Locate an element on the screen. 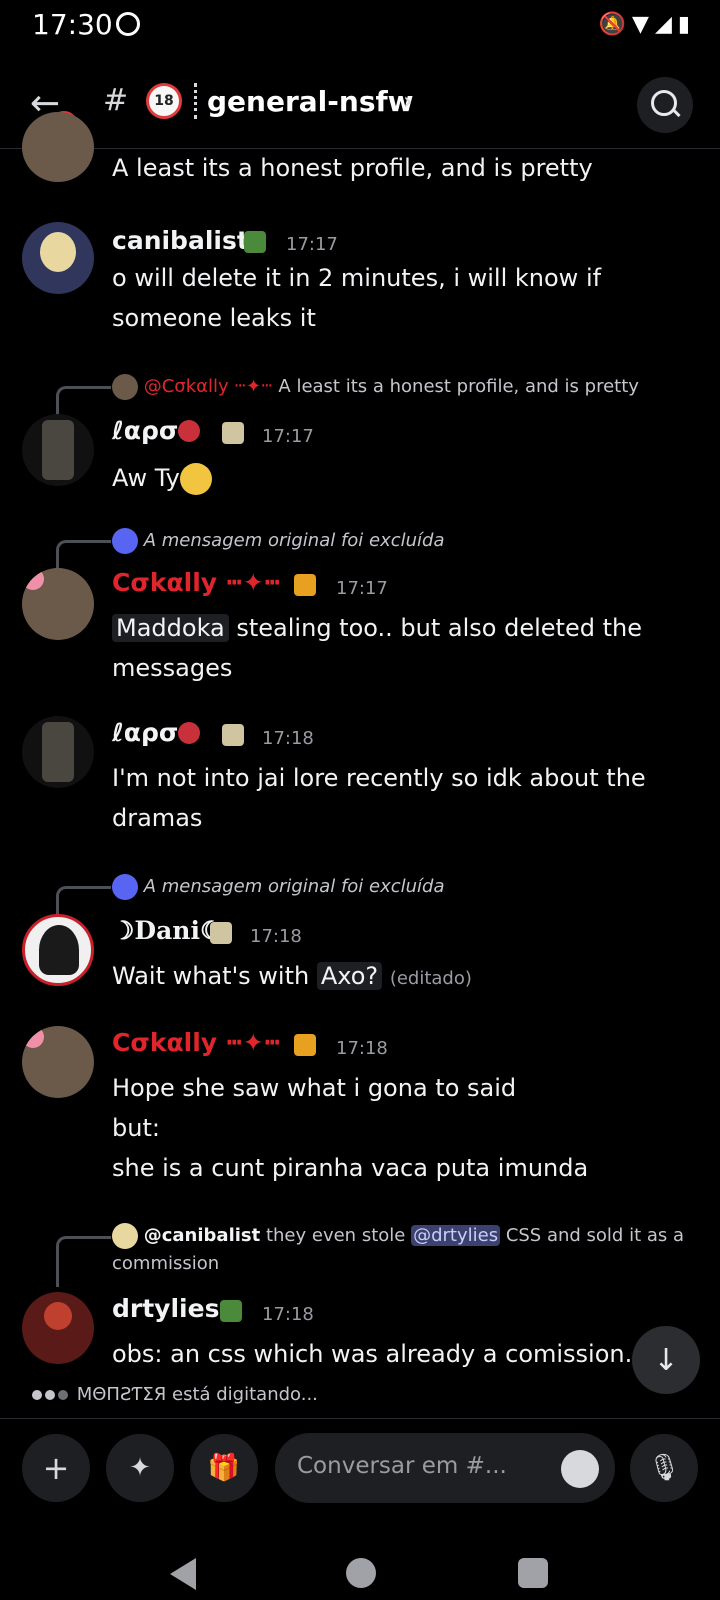 The height and width of the screenshot is (1600, 720). android-nav-bar is located at coordinates (360, 1560).